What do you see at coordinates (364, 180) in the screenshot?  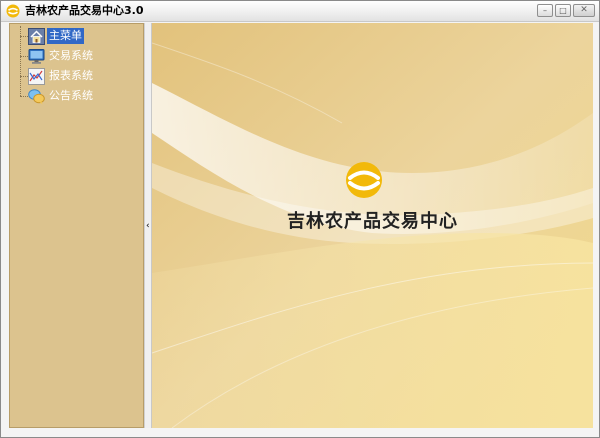 I see `brand-logo-icon` at bounding box center [364, 180].